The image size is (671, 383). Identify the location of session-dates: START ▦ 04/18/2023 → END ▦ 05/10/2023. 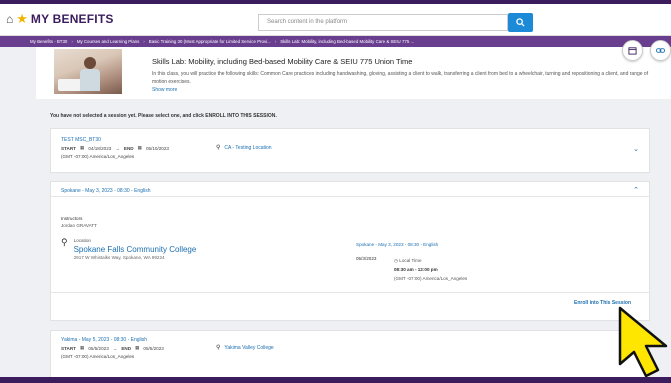
(115, 148).